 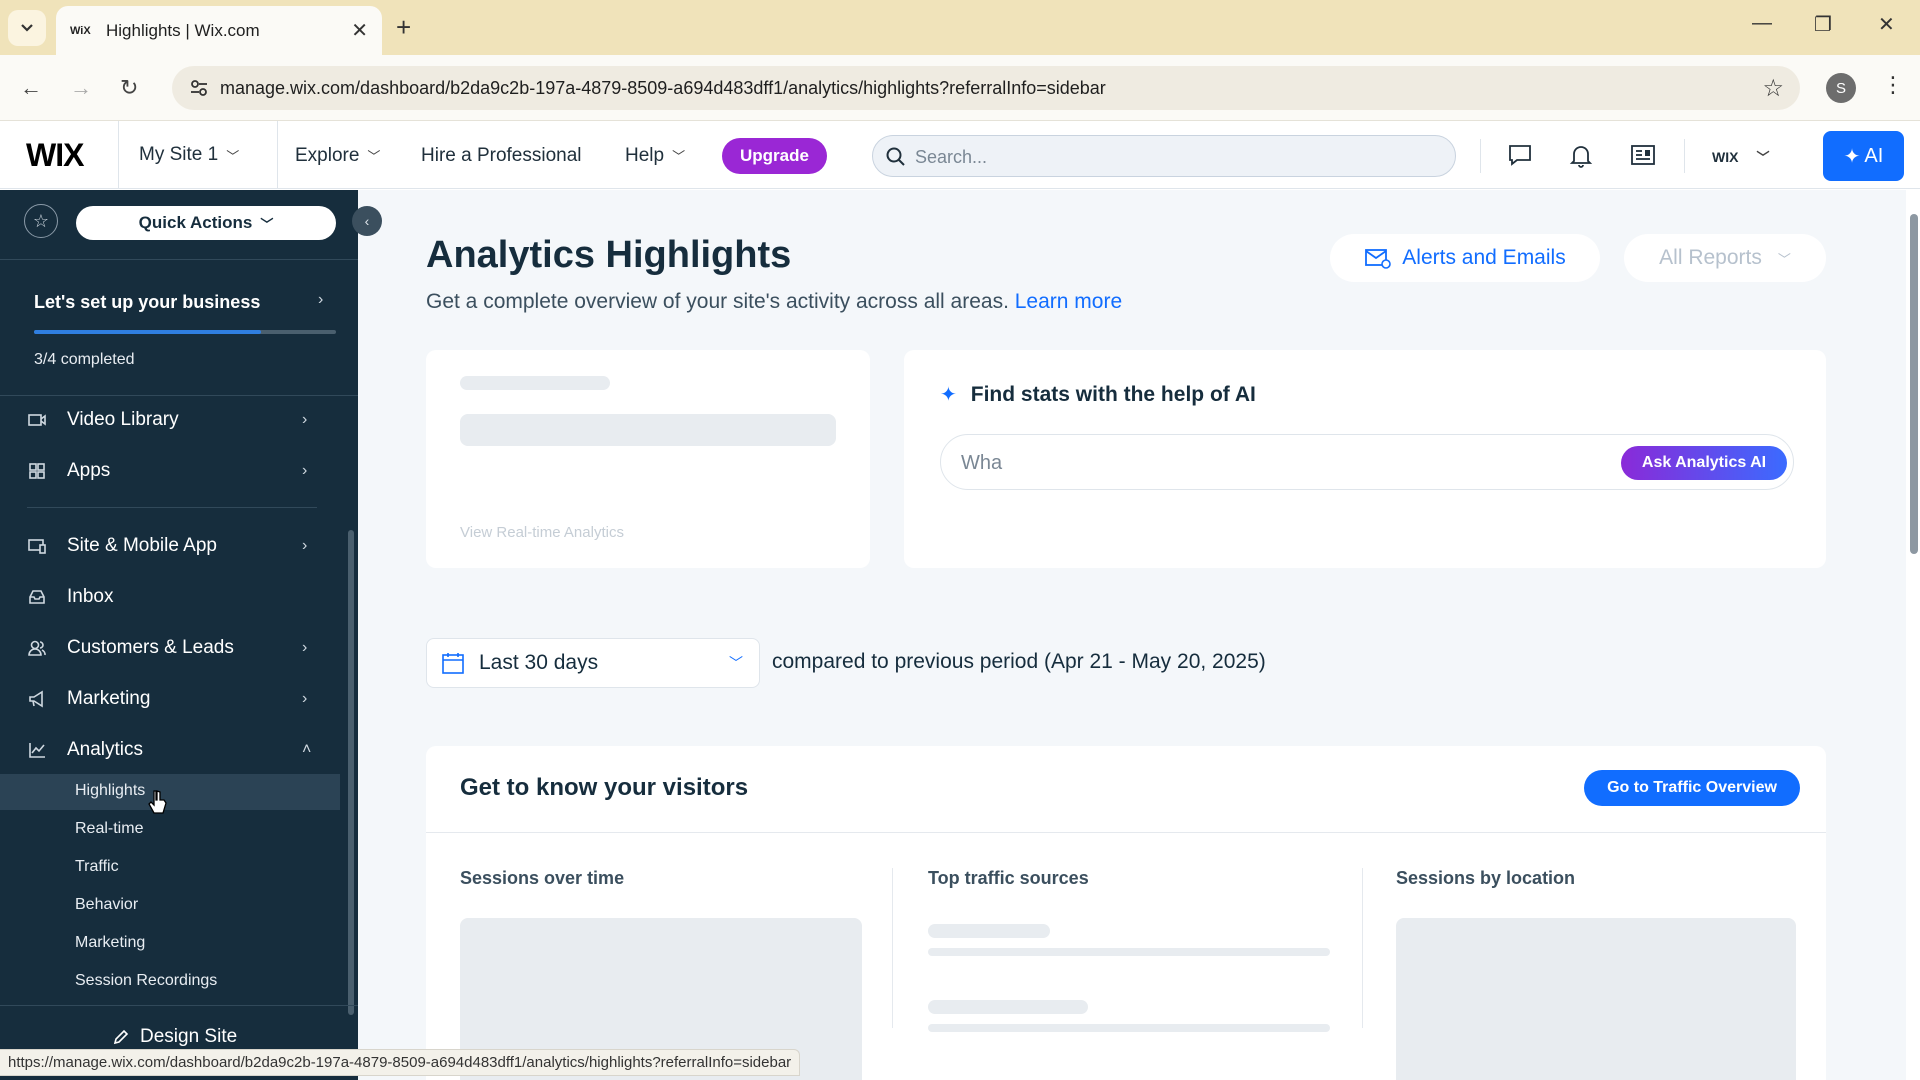 What do you see at coordinates (165, 750) in the screenshot?
I see `sidebar-item-analytics: Analytics ˄` at bounding box center [165, 750].